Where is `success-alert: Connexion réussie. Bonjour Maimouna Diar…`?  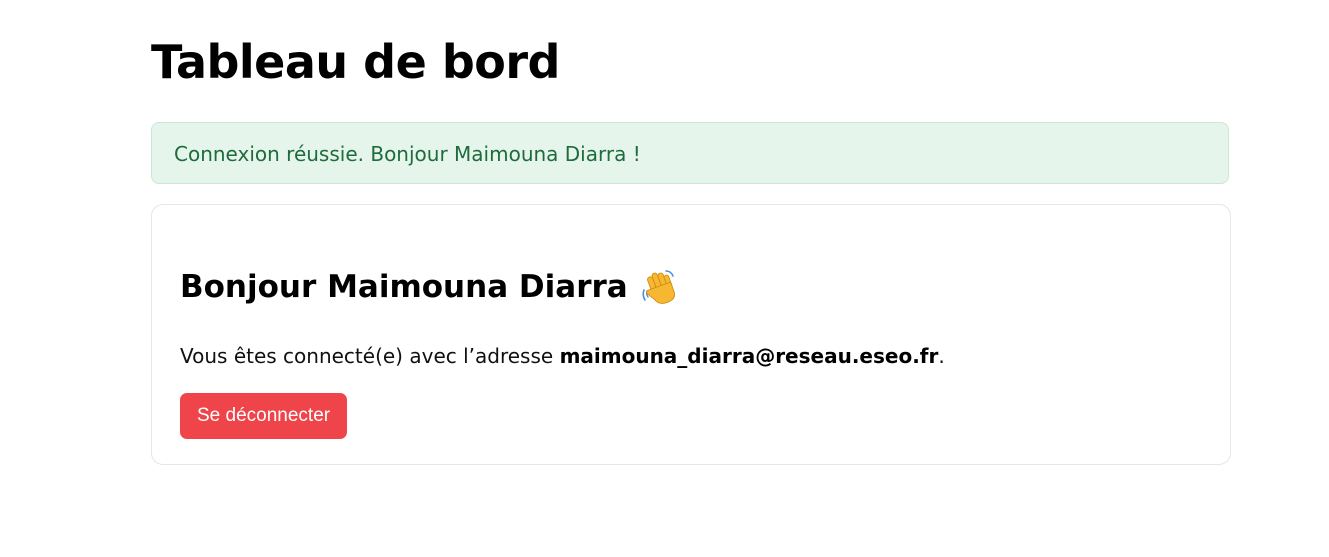
success-alert: Connexion réussie. Bonjour Maimouna Diar… is located at coordinates (690, 153).